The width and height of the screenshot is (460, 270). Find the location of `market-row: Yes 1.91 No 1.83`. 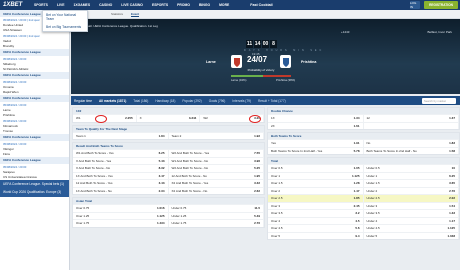

market-row: Yes 1.91 No 1.83 is located at coordinates (363, 143).